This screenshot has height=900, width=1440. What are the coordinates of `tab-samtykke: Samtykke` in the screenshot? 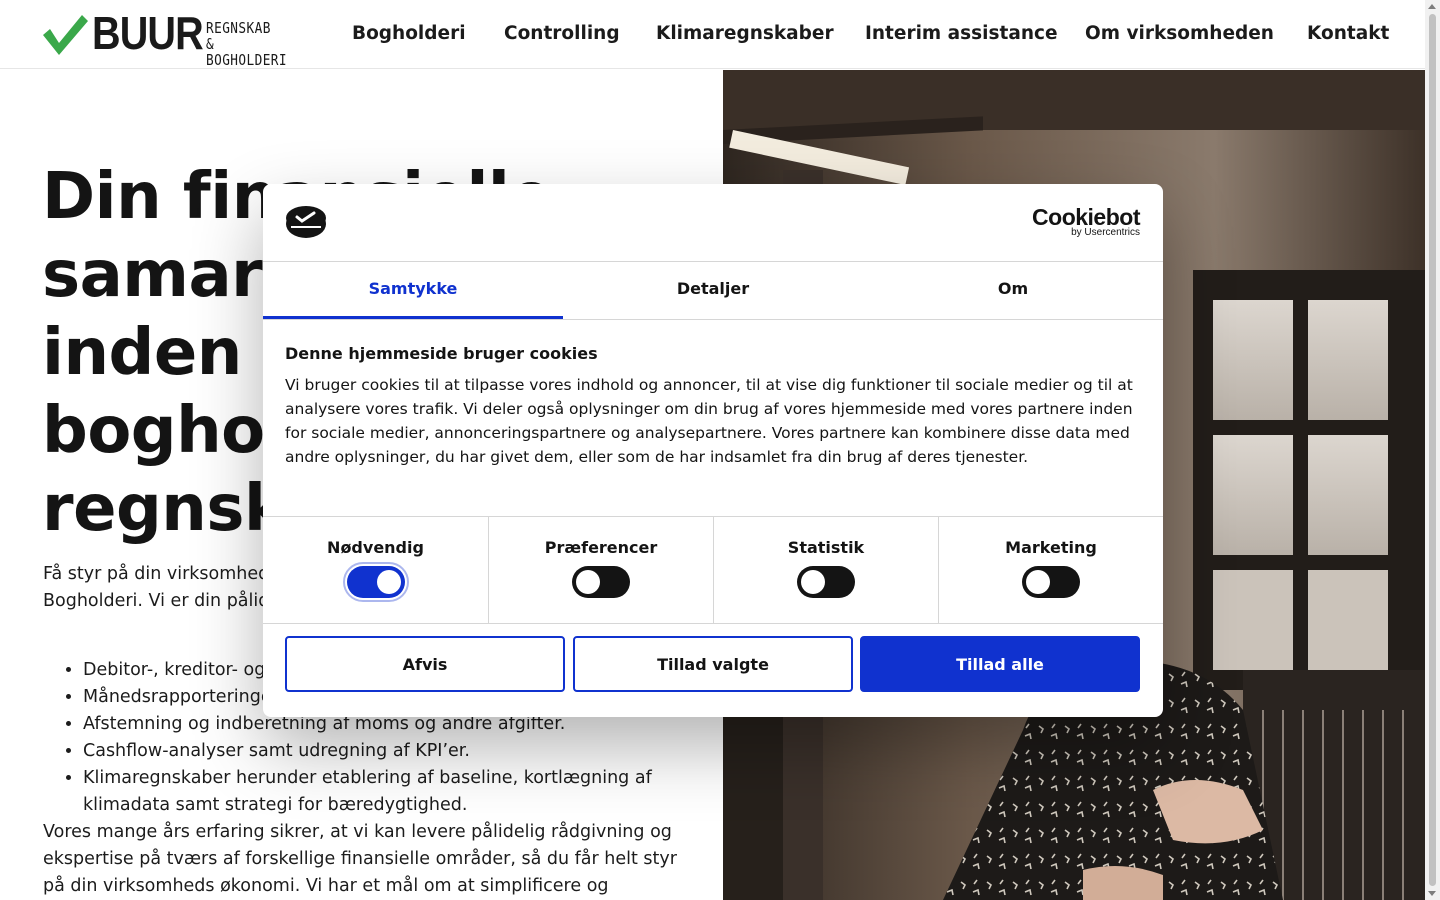 It's located at (413, 290).